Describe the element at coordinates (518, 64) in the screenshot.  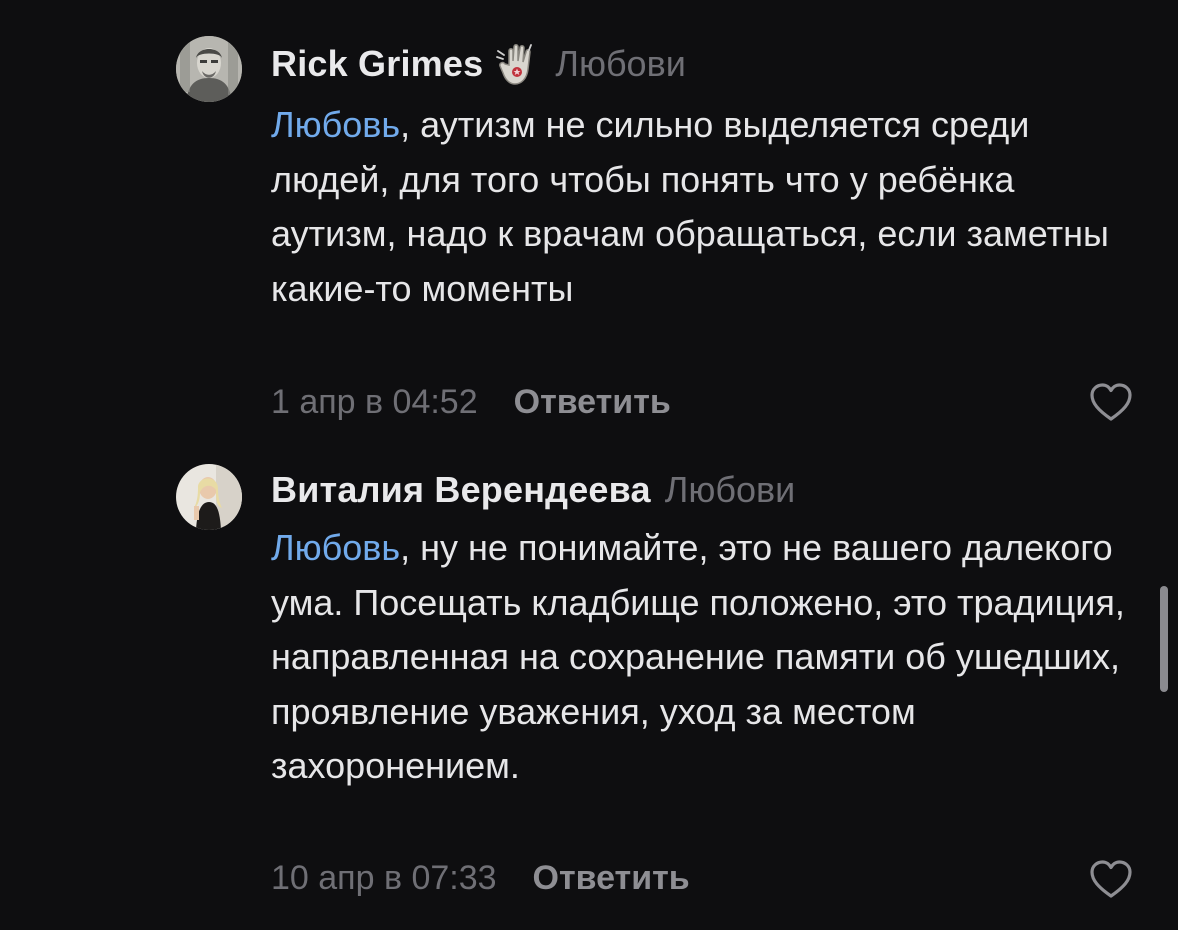
I see `raised-hand-emoji-icon` at that location.